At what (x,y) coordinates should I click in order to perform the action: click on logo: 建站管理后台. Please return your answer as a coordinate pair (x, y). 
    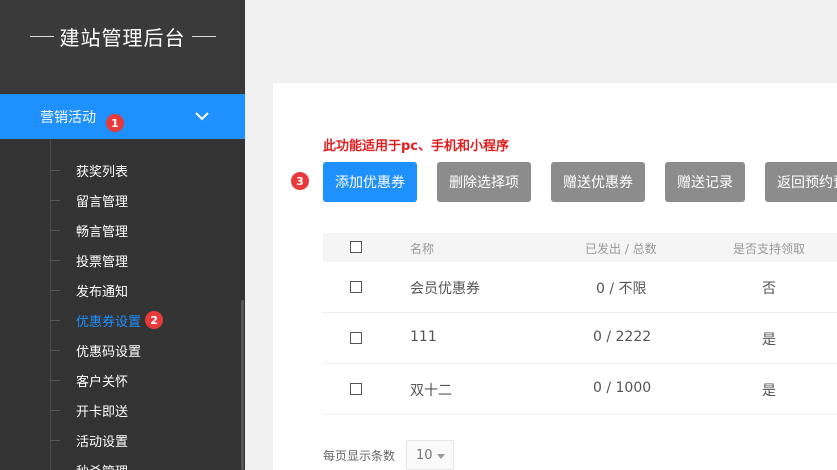
    Looking at the image, I should click on (123, 36).